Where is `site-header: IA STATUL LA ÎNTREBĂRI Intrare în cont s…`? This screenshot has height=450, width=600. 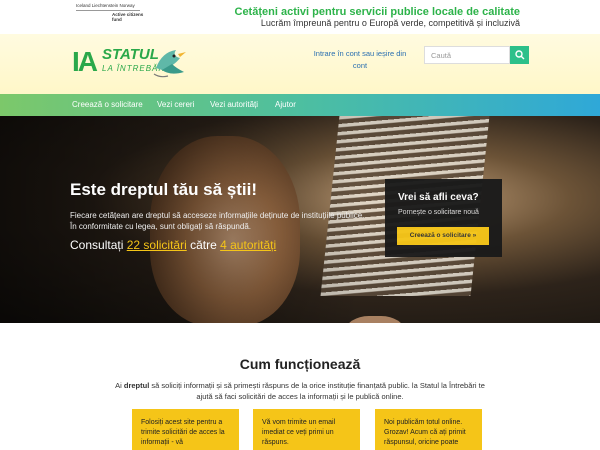
site-header: IA STATUL LA ÎNTREBĂRI Intrare în cont s… is located at coordinates (300, 64).